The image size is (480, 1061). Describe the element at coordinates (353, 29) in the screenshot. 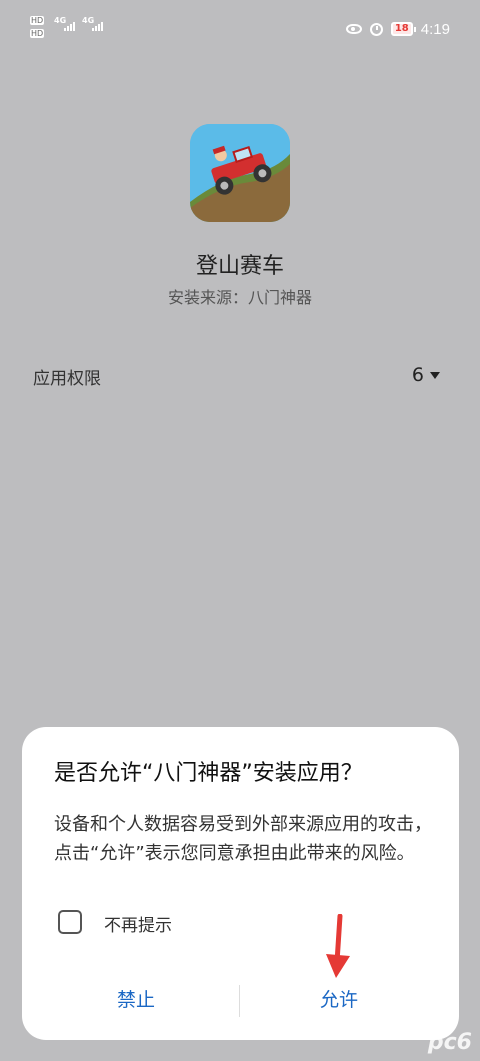

I see `eye-icon` at that location.